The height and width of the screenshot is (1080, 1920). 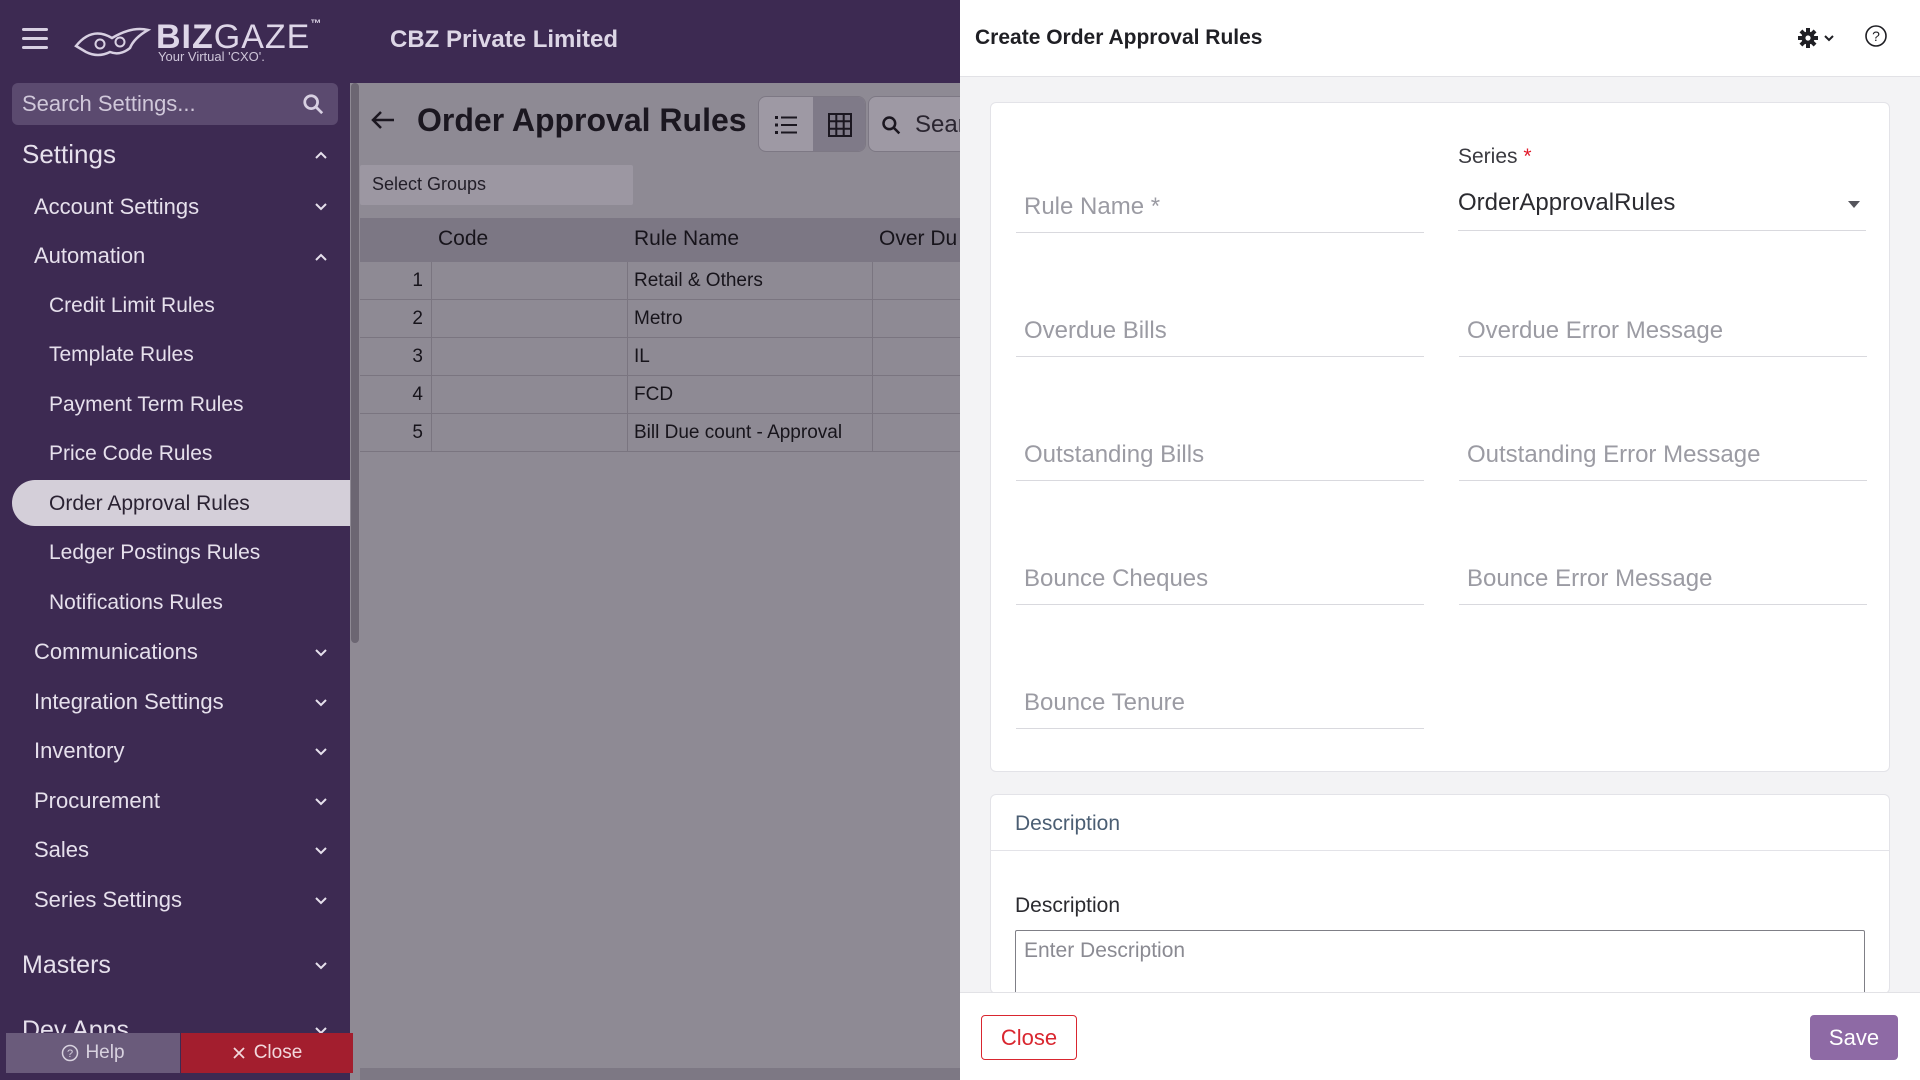 I want to click on list-view-button, so click(x=786, y=124).